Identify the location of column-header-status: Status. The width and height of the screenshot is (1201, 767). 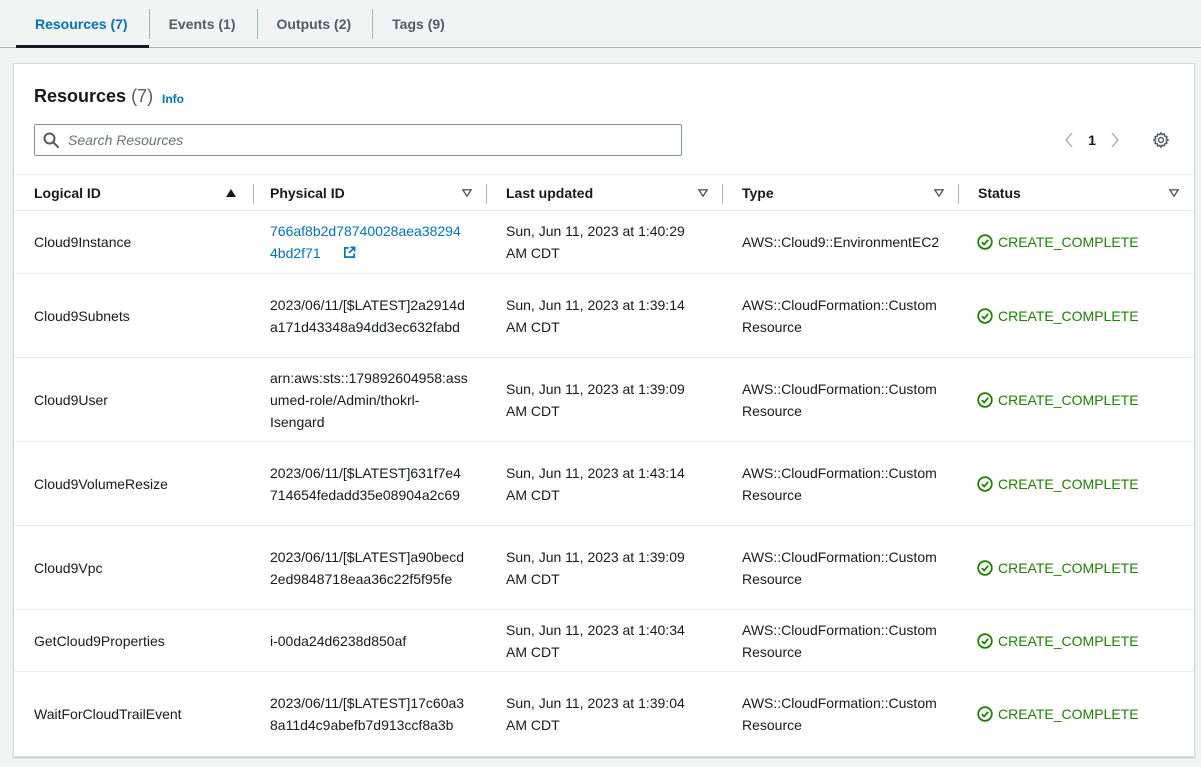
(1079, 193).